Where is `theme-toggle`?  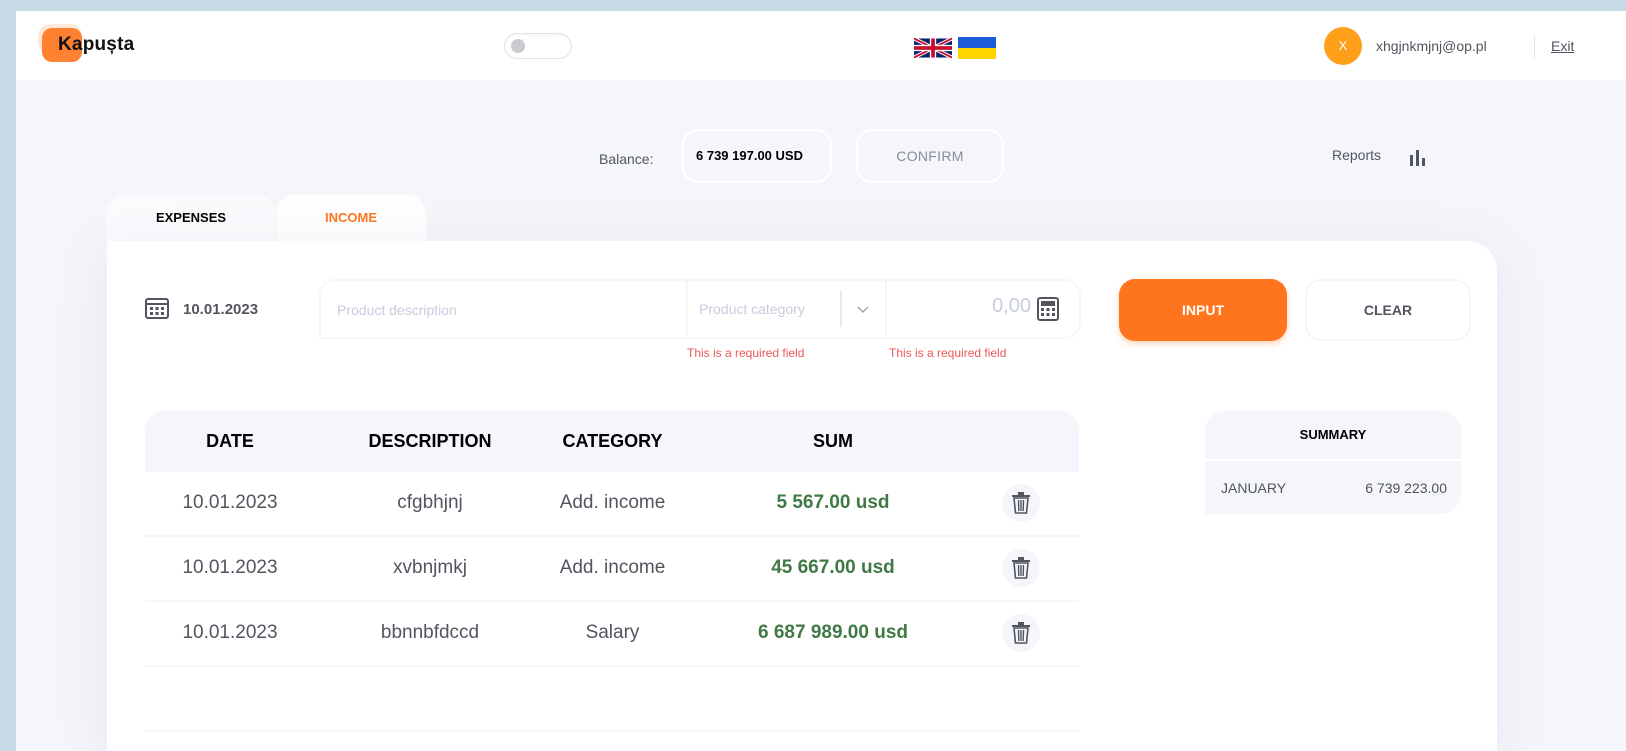
theme-toggle is located at coordinates (538, 46).